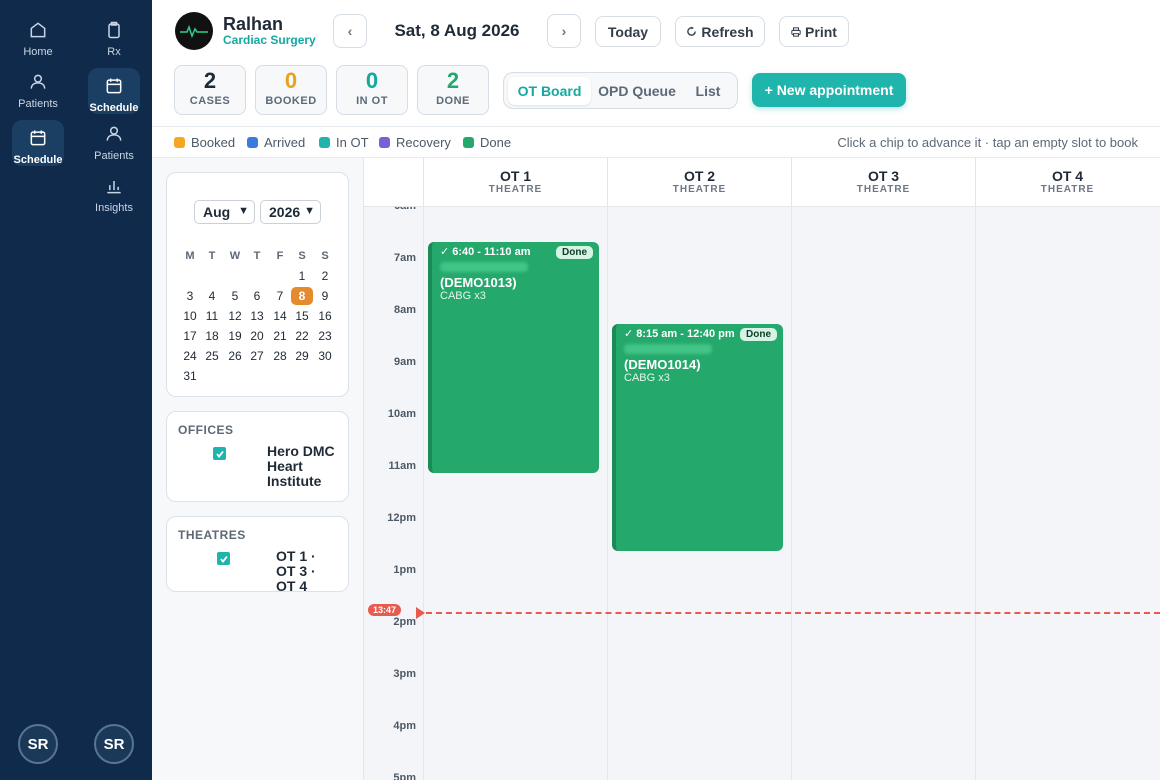 The width and height of the screenshot is (1160, 780). What do you see at coordinates (796, 31) in the screenshot?
I see `printer-icon` at bounding box center [796, 31].